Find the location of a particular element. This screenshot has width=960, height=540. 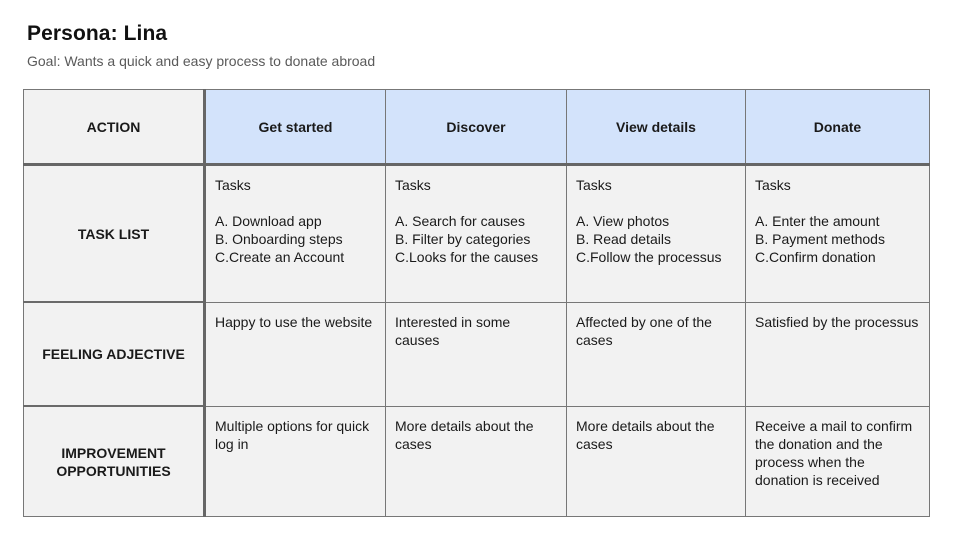

row-label-task-list: TASK LIST is located at coordinates (114, 233).